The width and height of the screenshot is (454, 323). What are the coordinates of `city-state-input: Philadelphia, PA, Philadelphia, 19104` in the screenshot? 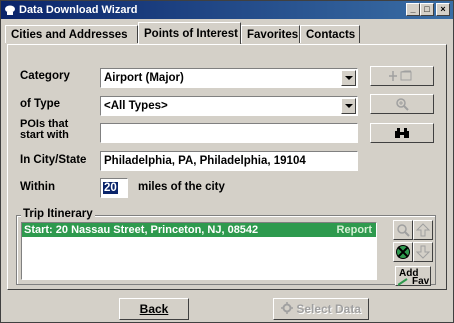 It's located at (229, 161).